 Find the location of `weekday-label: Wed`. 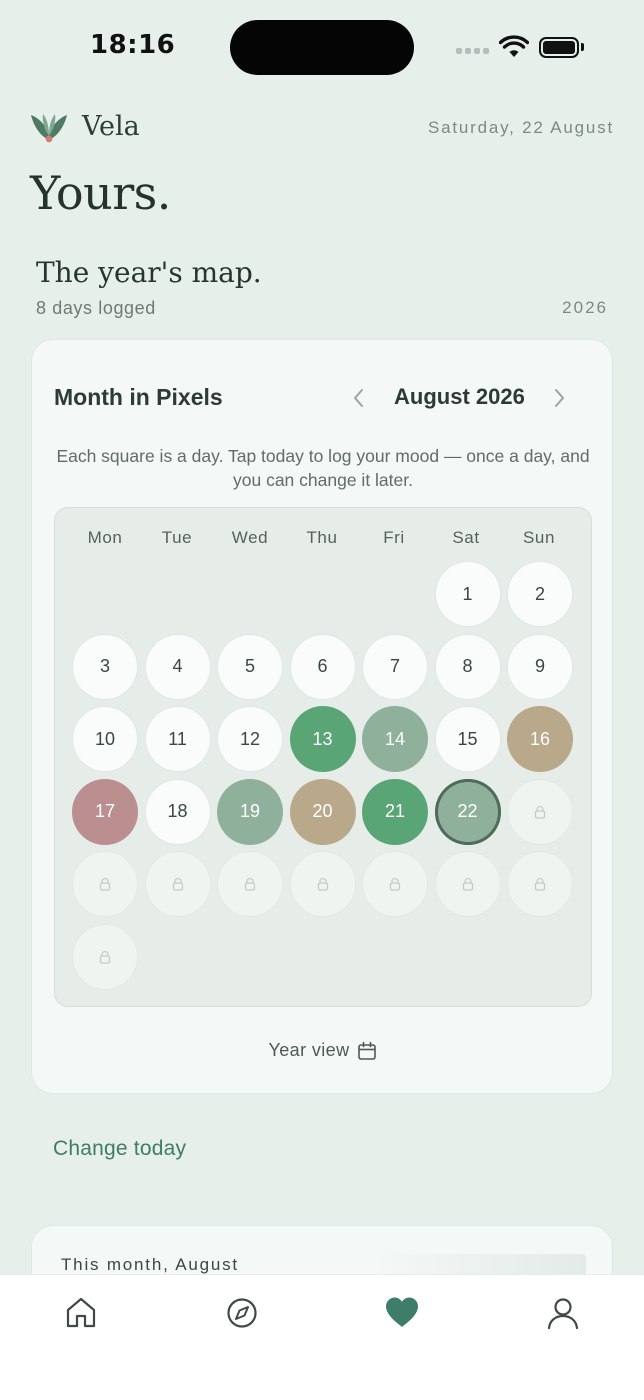

weekday-label: Wed is located at coordinates (250, 537).